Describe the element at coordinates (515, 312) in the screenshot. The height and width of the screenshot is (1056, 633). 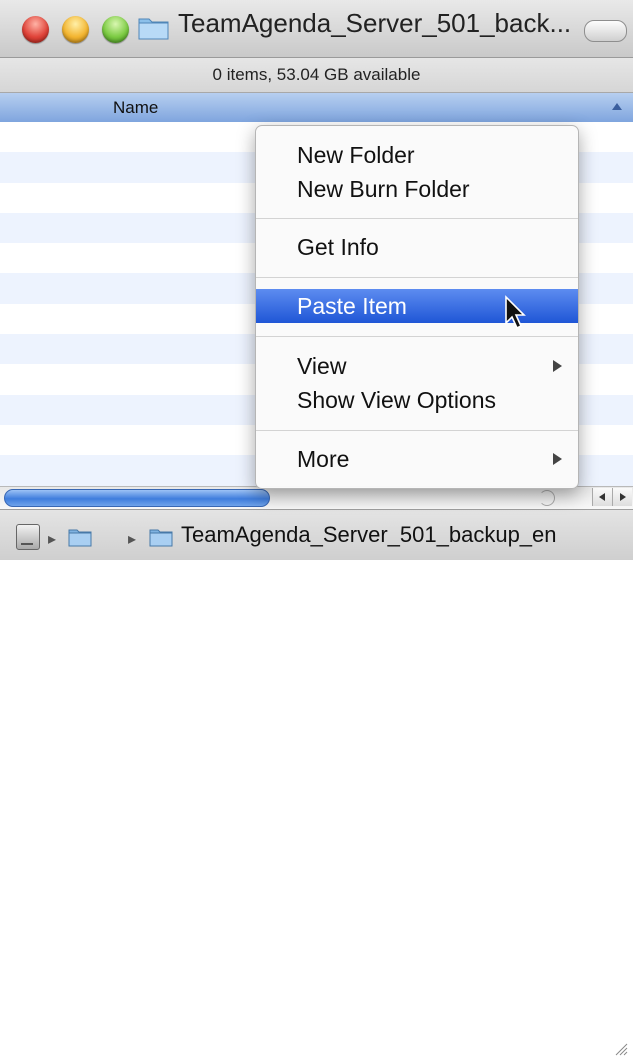
I see `arrow-cursor-icon` at that location.